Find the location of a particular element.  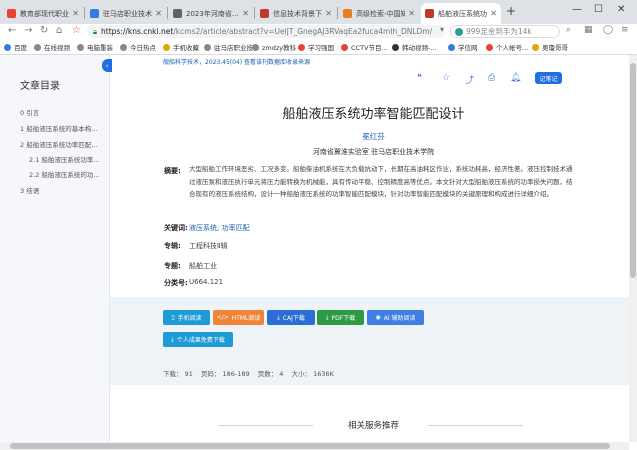

bookmark-label: 学信网 is located at coordinates (468, 48).